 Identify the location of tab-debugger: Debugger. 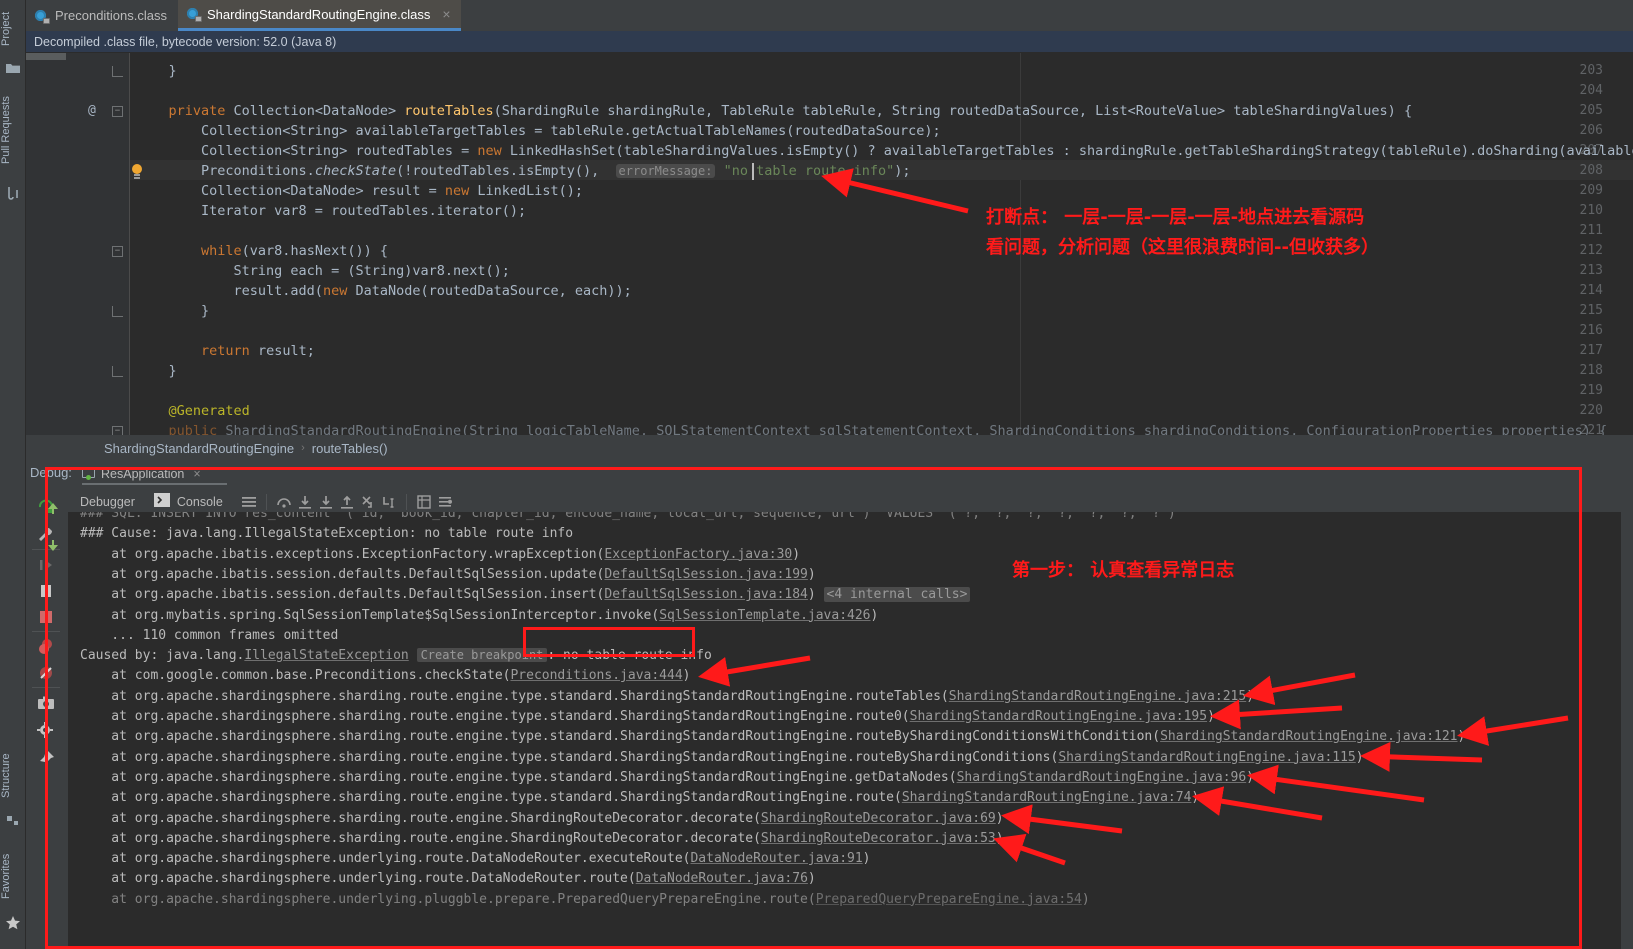
(107, 502).